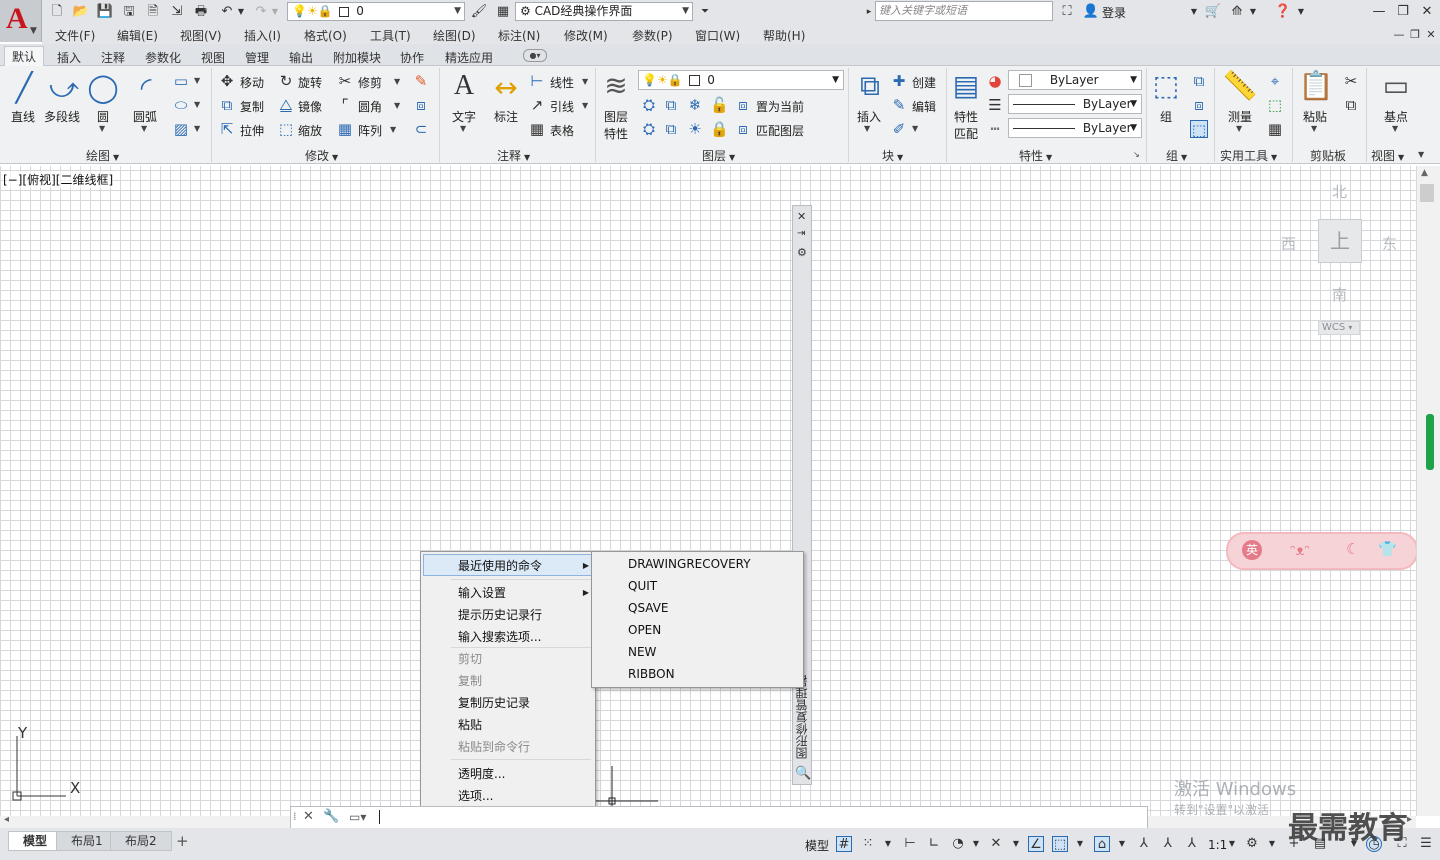 Image resolution: width=1440 pixels, height=860 pixels. What do you see at coordinates (519, 35) in the screenshot?
I see `menu-dimension: 标注(N)` at bounding box center [519, 35].